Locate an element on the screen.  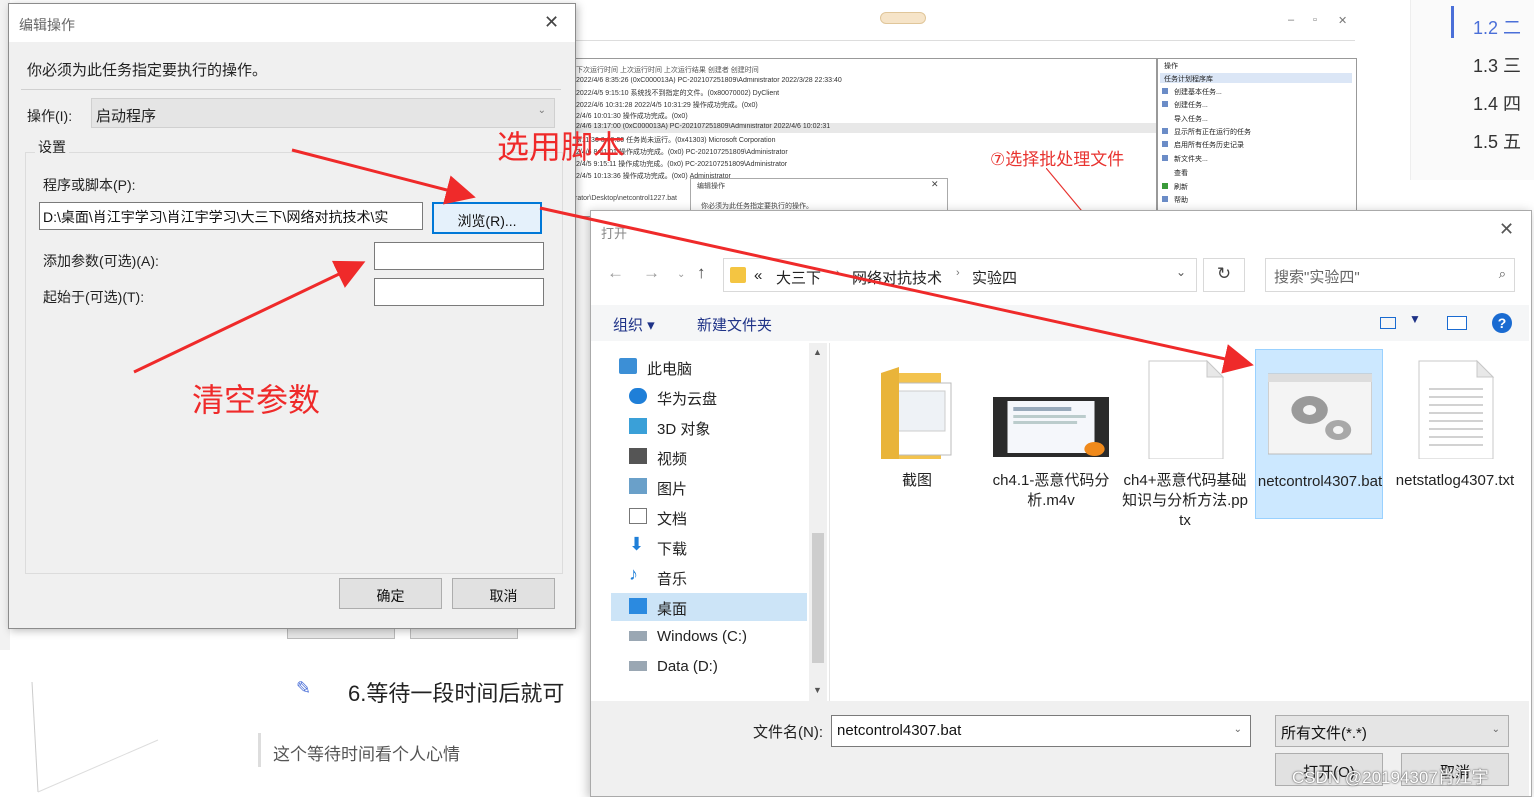
scroll-up-icon: ▲ is located at coordinates (817, 352).